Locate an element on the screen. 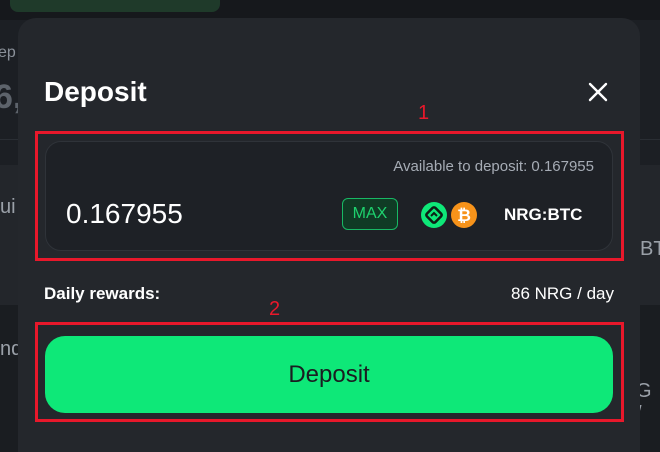  close-icon is located at coordinates (598, 92).